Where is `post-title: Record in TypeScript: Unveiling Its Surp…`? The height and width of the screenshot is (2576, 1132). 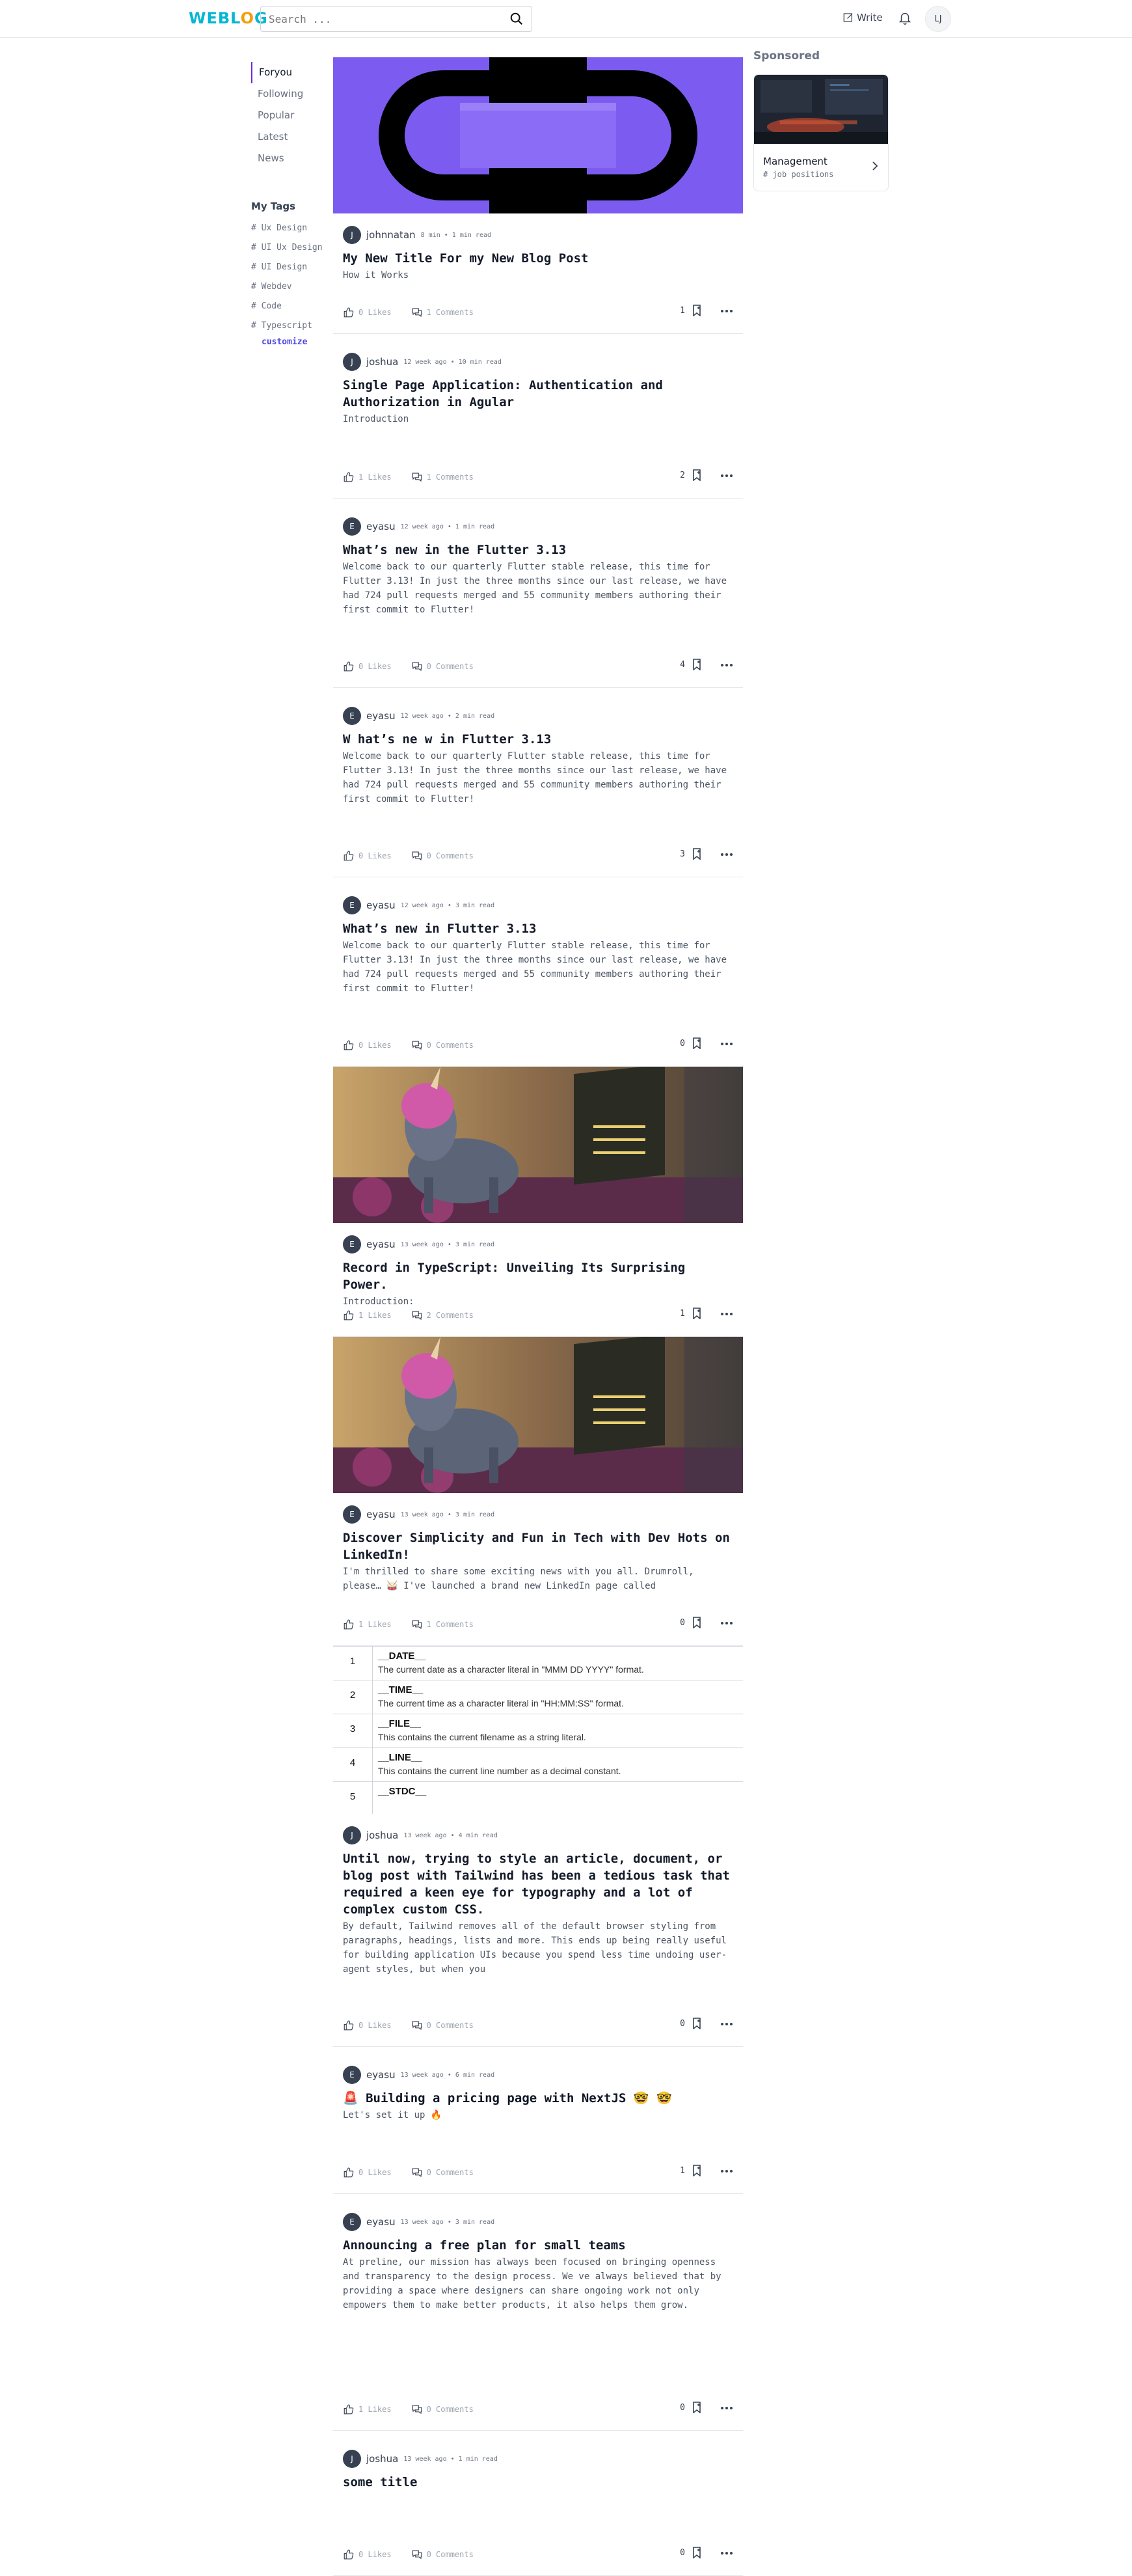 post-title: Record in TypeScript: Unveiling Its Surp… is located at coordinates (538, 1276).